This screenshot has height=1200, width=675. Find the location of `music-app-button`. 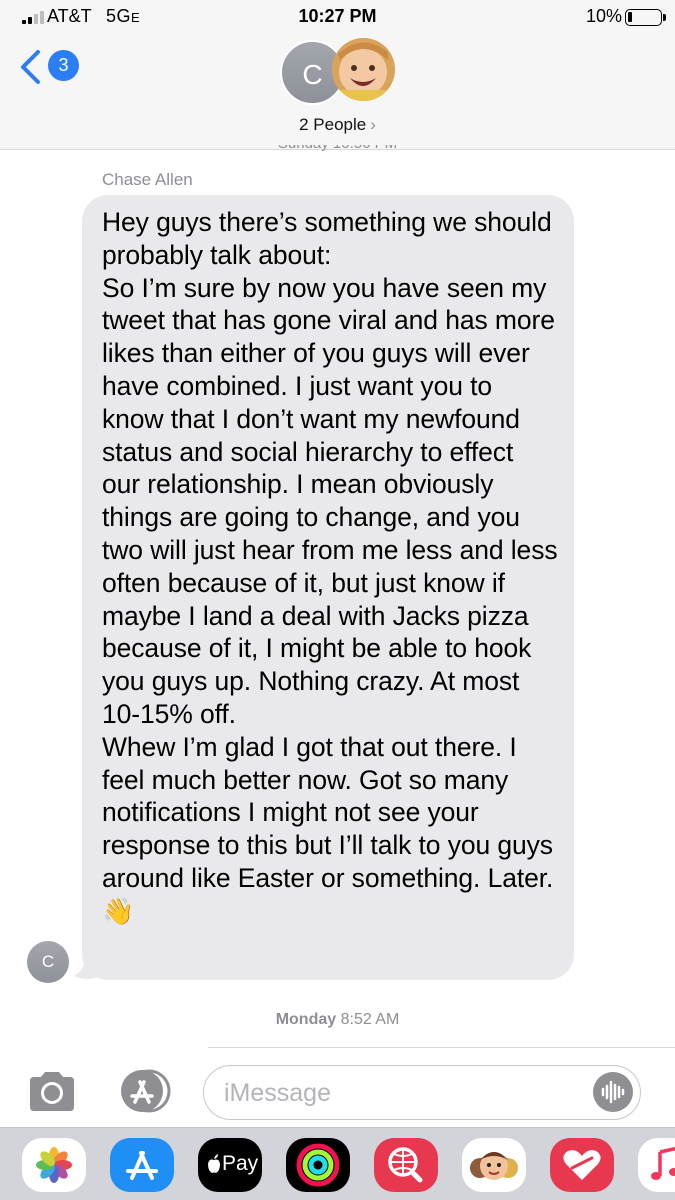

music-app-button is located at coordinates (656, 1165).